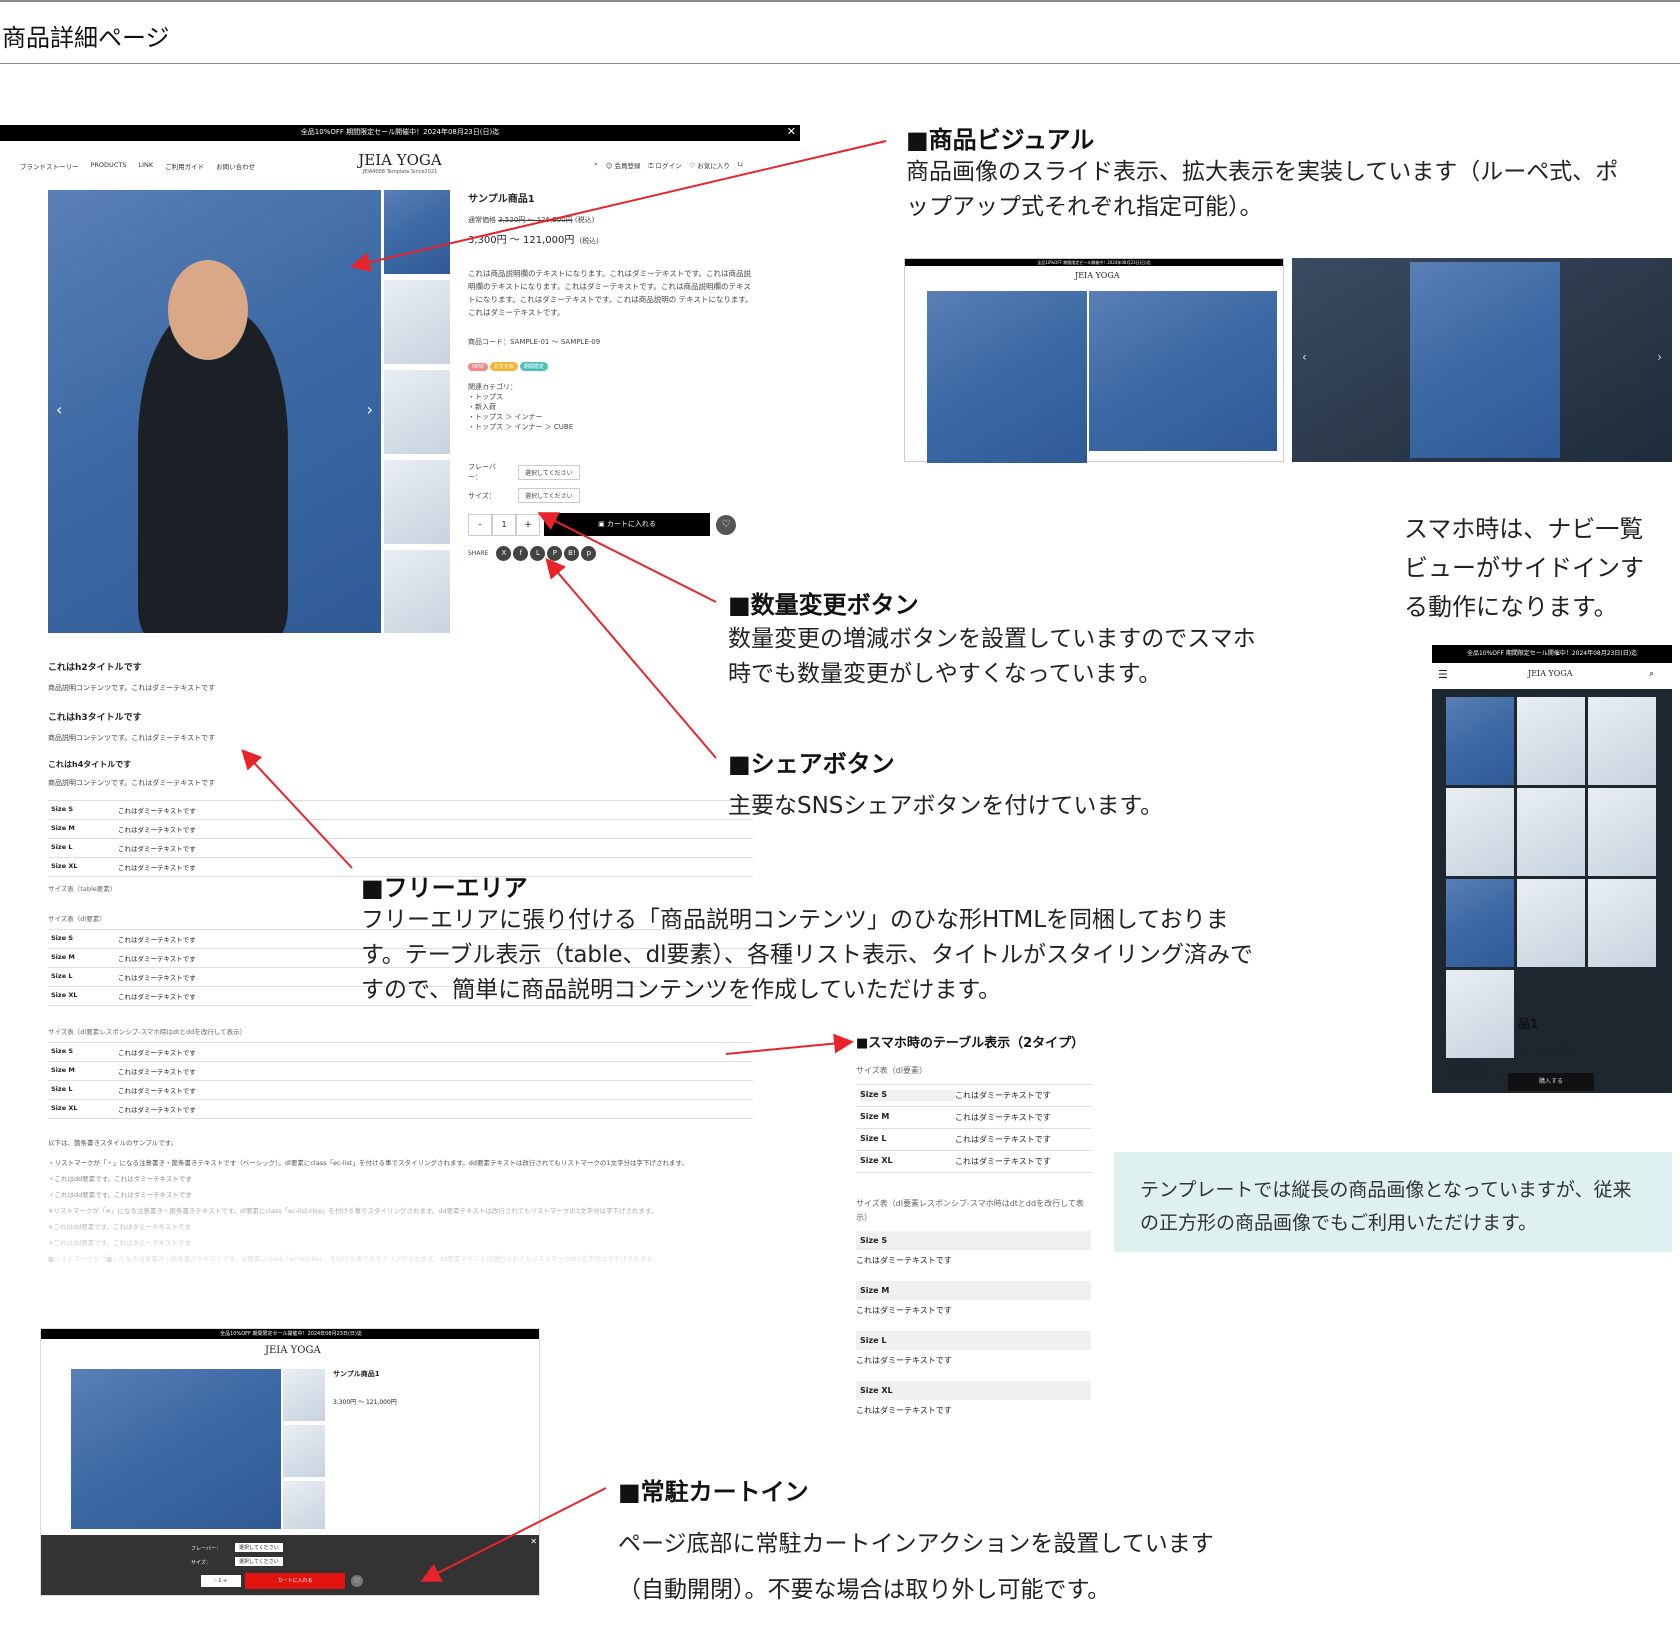 This screenshot has width=1680, height=1640. Describe the element at coordinates (297, 809) in the screenshot. I see `arrow-free` at that location.